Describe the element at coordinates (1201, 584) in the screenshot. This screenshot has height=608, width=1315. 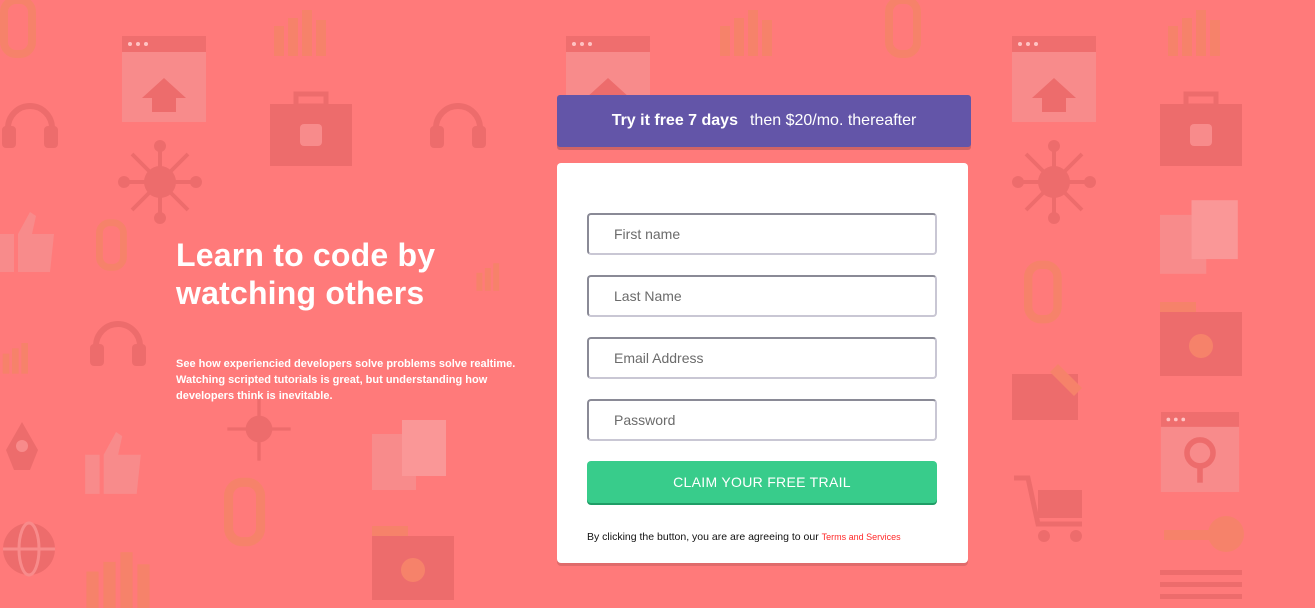
I see `lines-icon` at that location.